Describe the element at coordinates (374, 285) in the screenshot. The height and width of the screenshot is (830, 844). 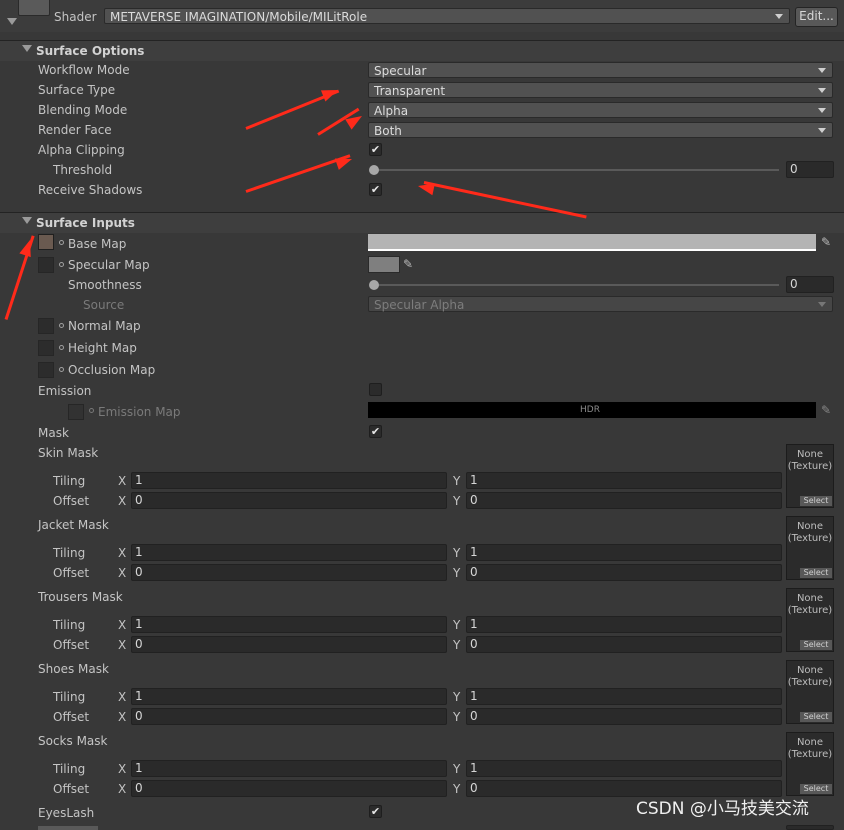
I see `smoothness-slider-handle` at that location.